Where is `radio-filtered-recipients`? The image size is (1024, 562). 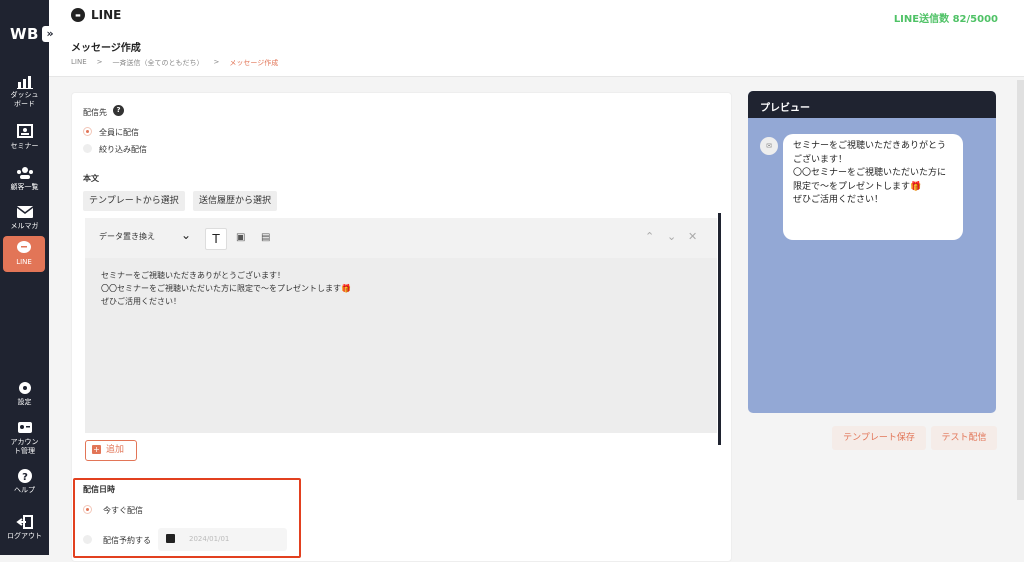 radio-filtered-recipients is located at coordinates (87, 148).